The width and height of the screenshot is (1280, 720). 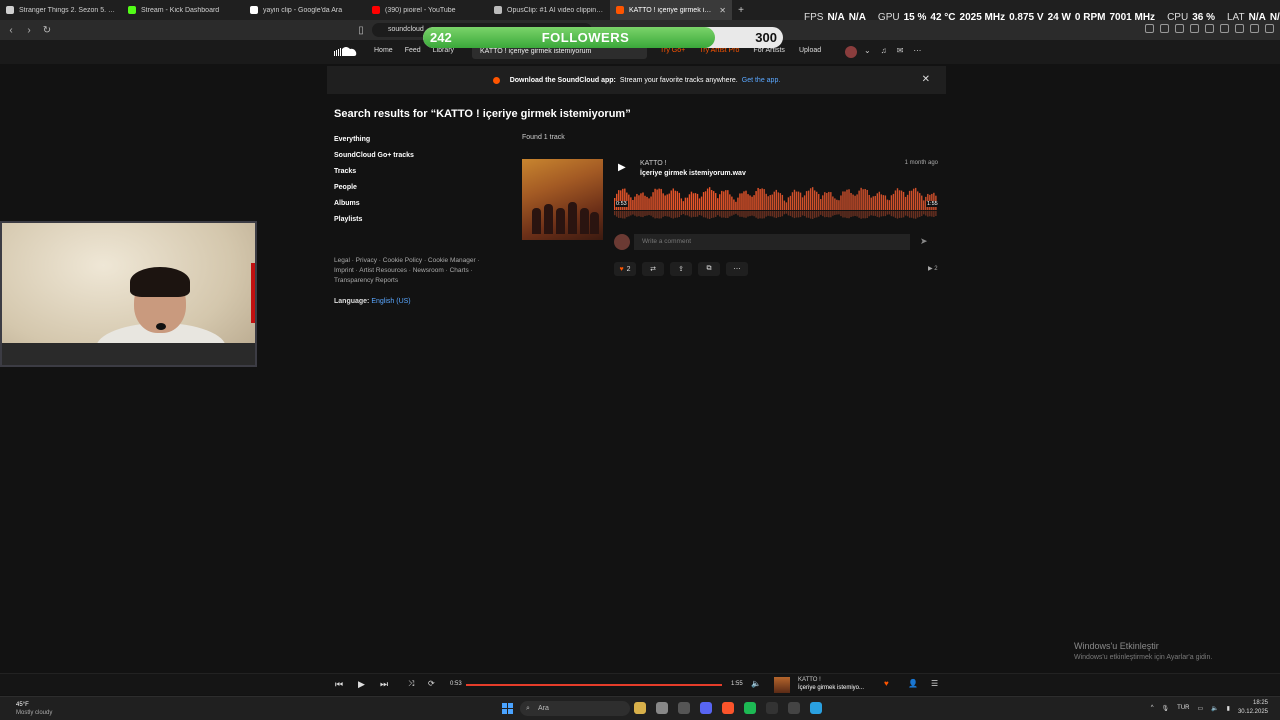 I want to click on try-artist-pro-link: Try Artist Pro, so click(x=719, y=50).